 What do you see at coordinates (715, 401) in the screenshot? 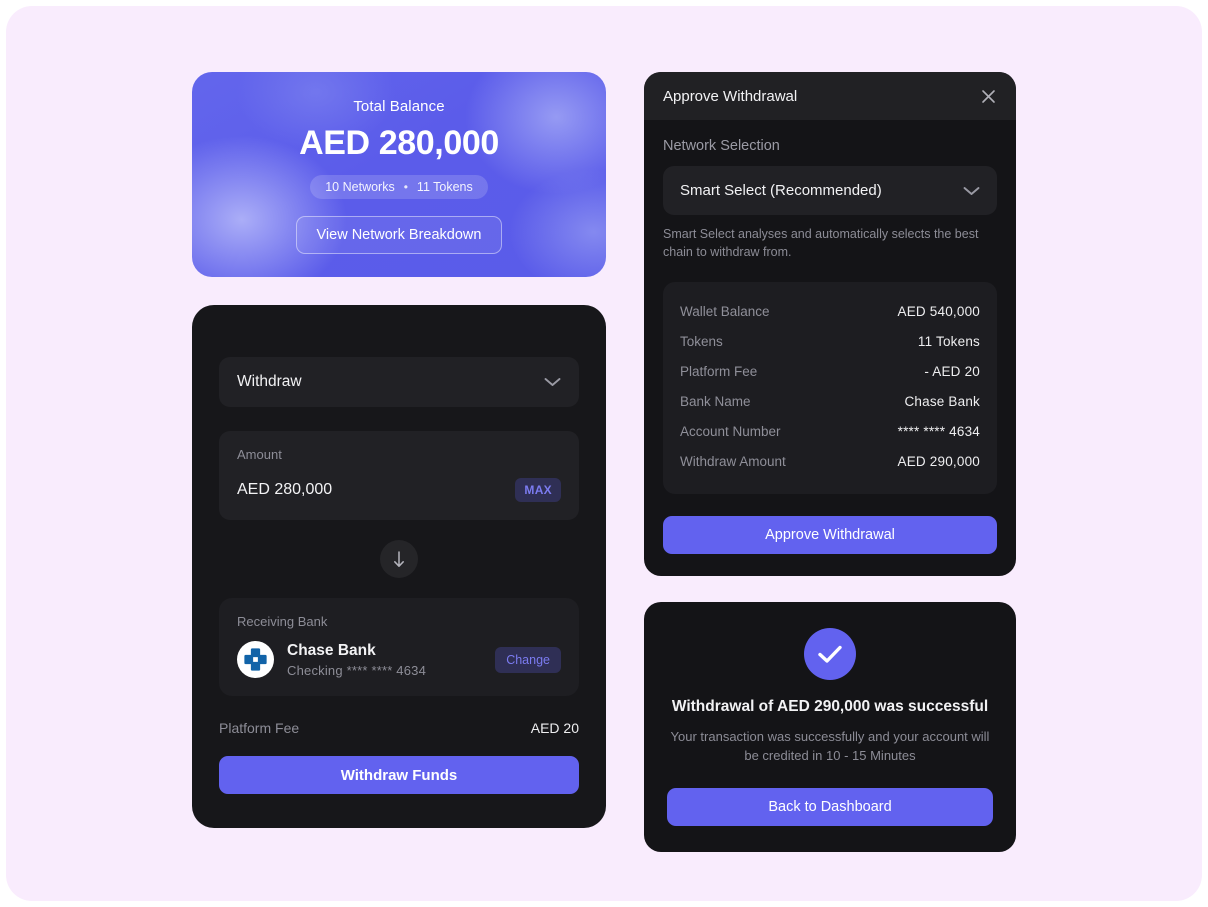
I see `detail-key: Bank Name` at bounding box center [715, 401].